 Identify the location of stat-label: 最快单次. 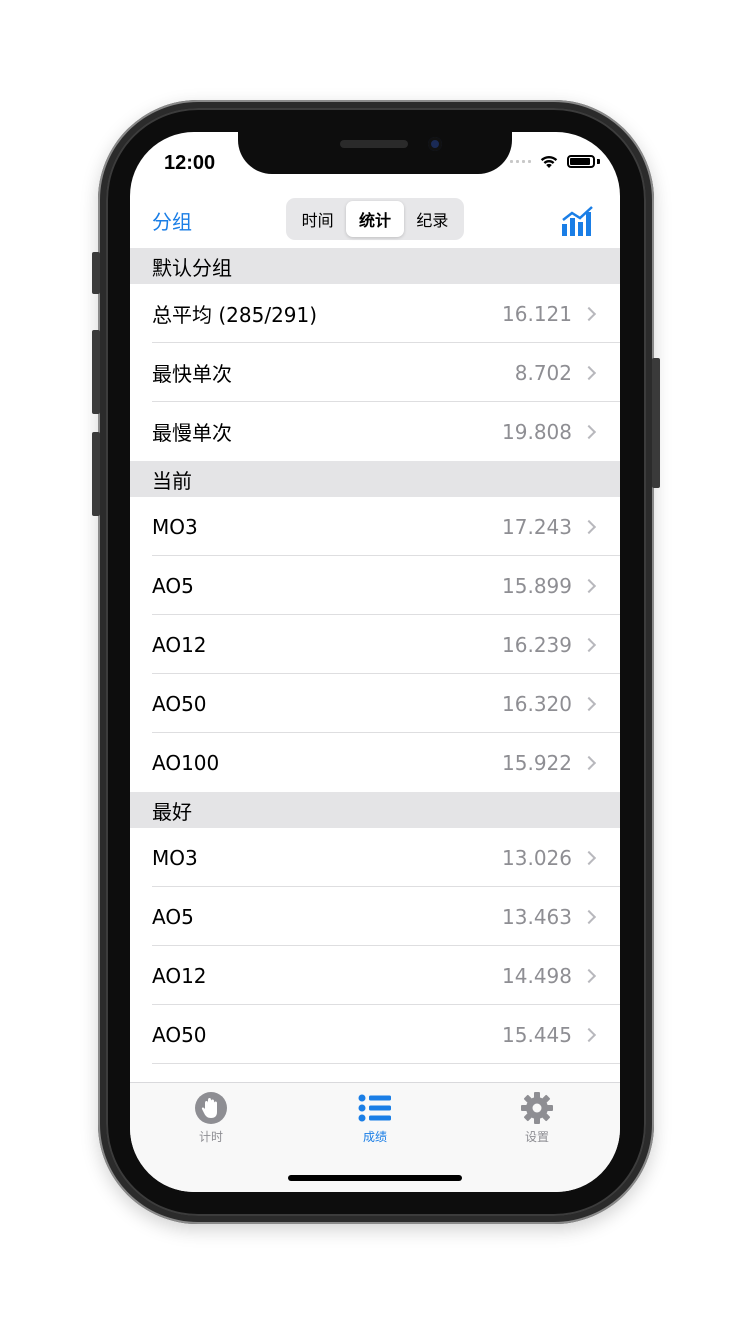
(192, 374).